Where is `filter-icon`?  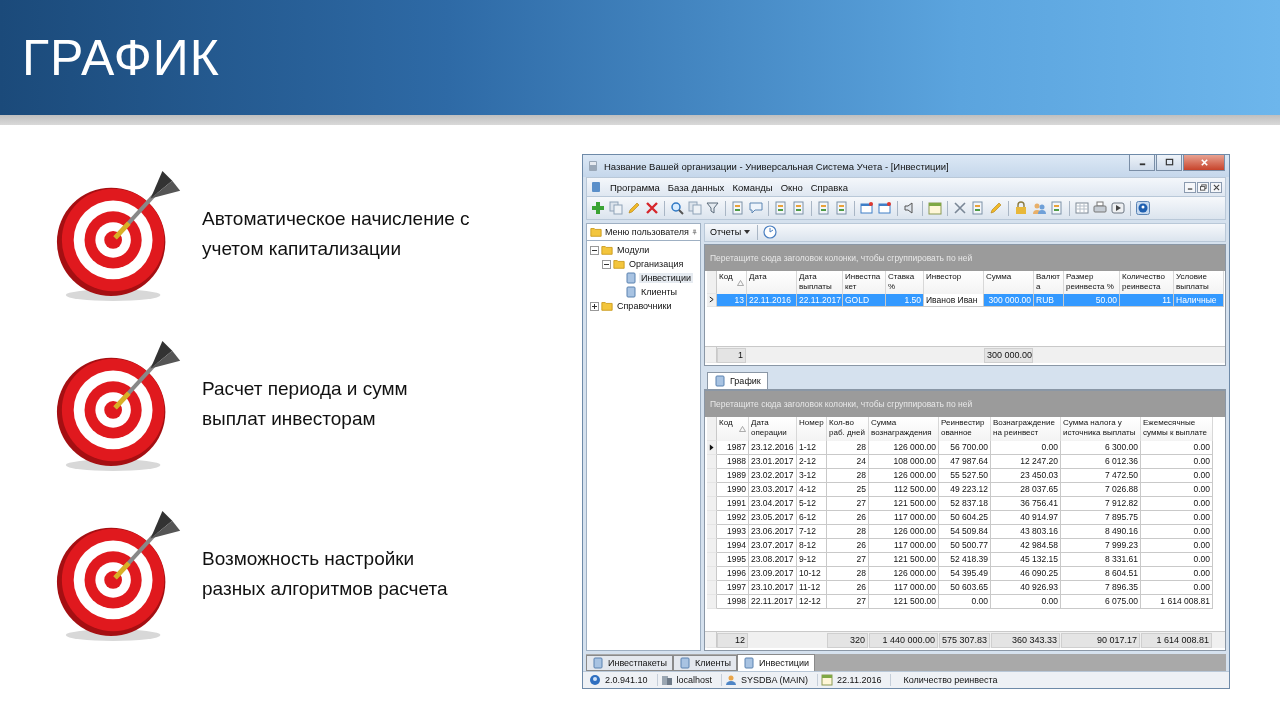 filter-icon is located at coordinates (713, 208).